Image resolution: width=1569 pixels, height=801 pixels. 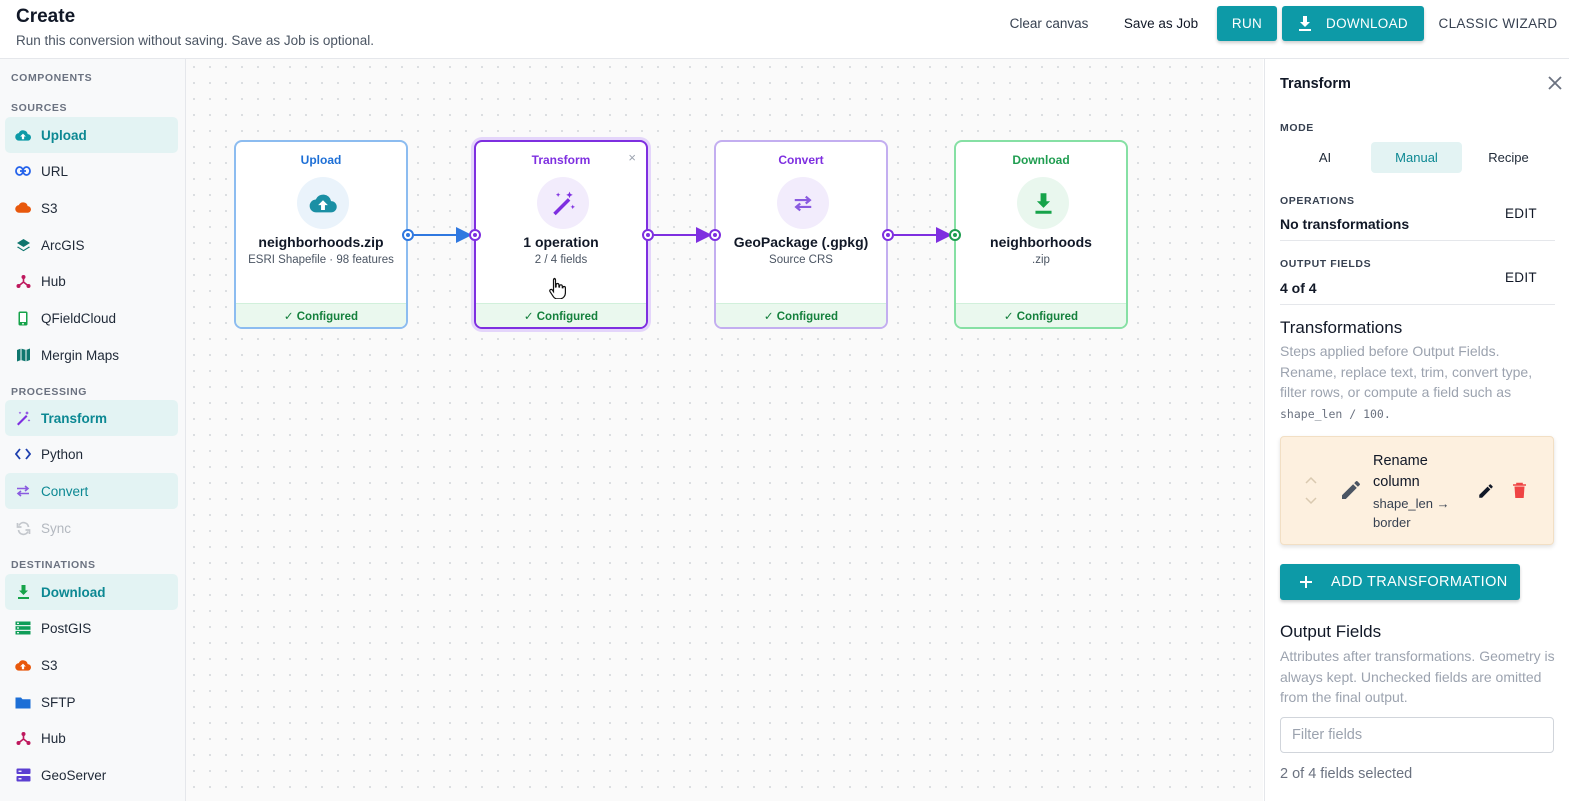 What do you see at coordinates (632, 157) in the screenshot?
I see `node-close-icon: ×` at bounding box center [632, 157].